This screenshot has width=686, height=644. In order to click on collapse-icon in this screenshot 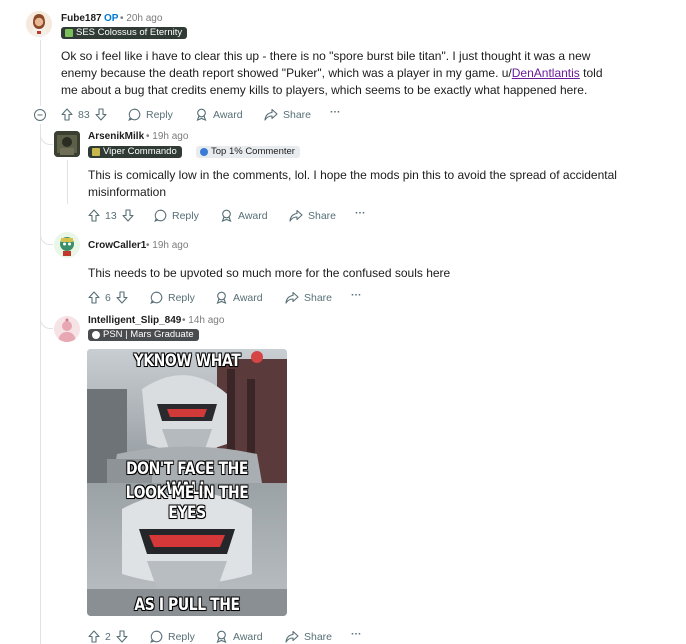, I will do `click(40, 115)`.